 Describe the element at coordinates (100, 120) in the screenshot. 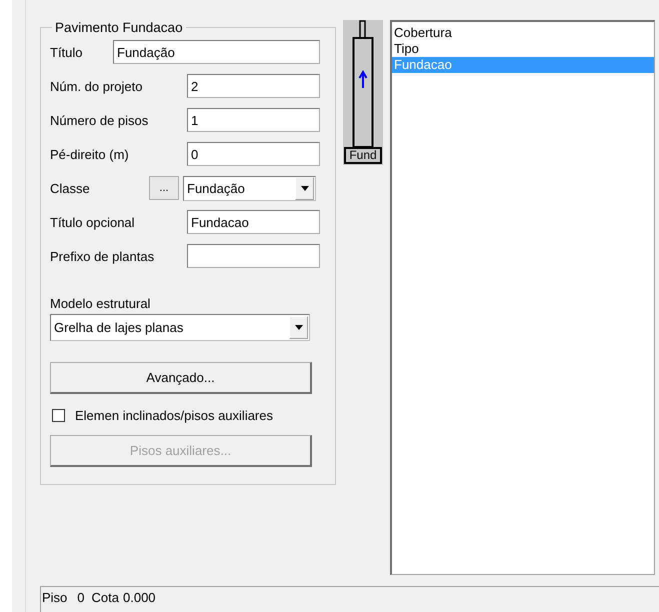

I see `field-label: Número de pisos` at that location.